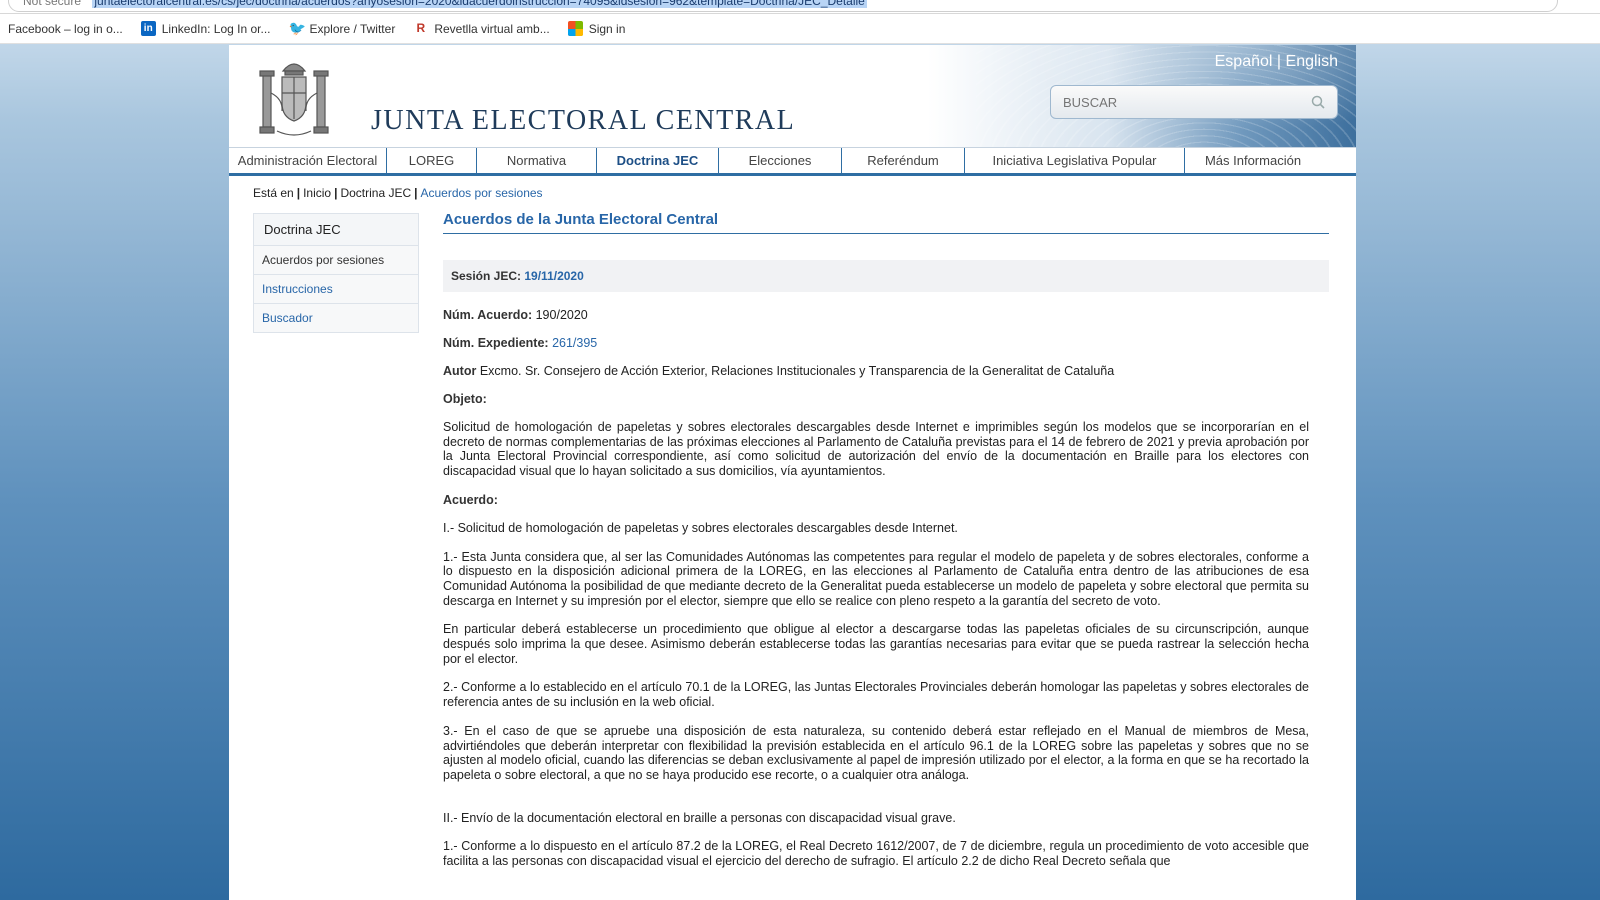 The image size is (1600, 900). What do you see at coordinates (1312, 61) in the screenshot?
I see `lang-en-link: English` at bounding box center [1312, 61].